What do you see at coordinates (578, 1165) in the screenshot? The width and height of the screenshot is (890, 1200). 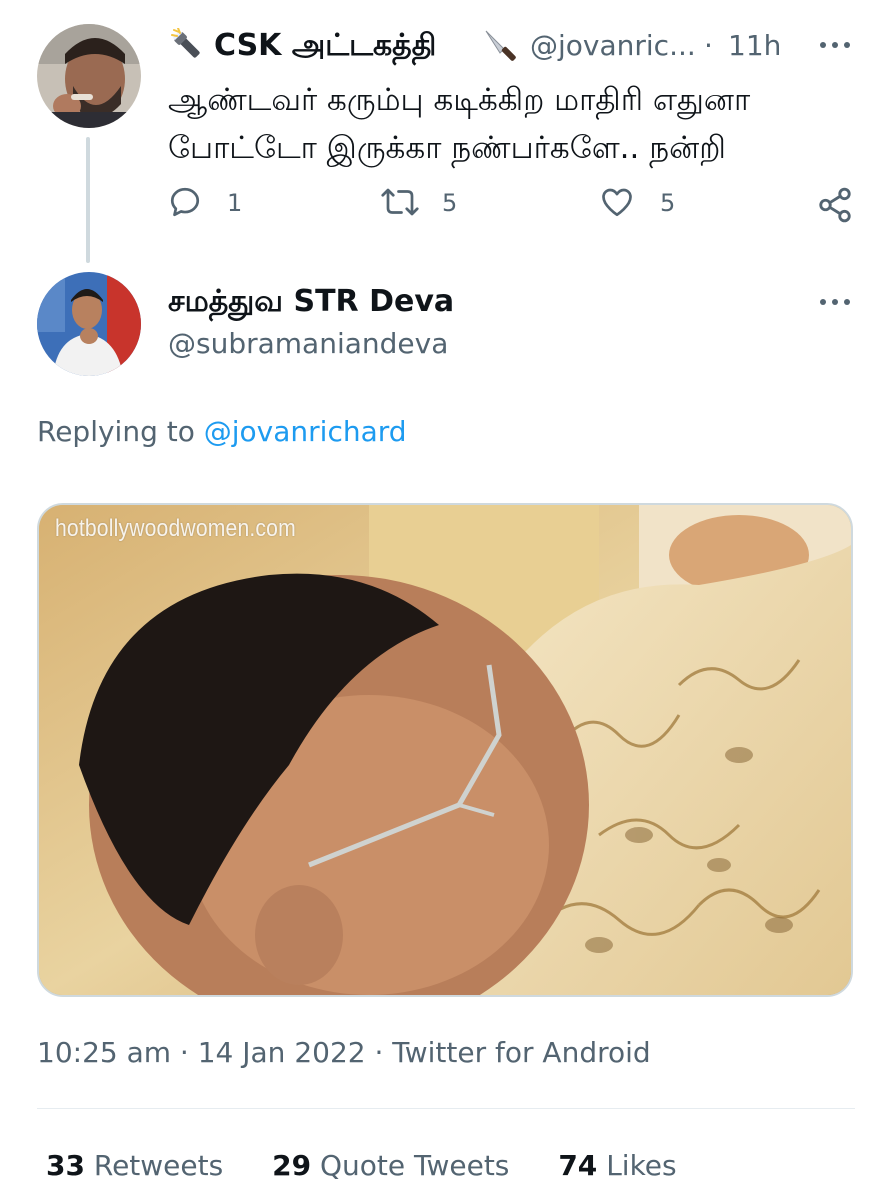 I see `likes-count: 74` at bounding box center [578, 1165].